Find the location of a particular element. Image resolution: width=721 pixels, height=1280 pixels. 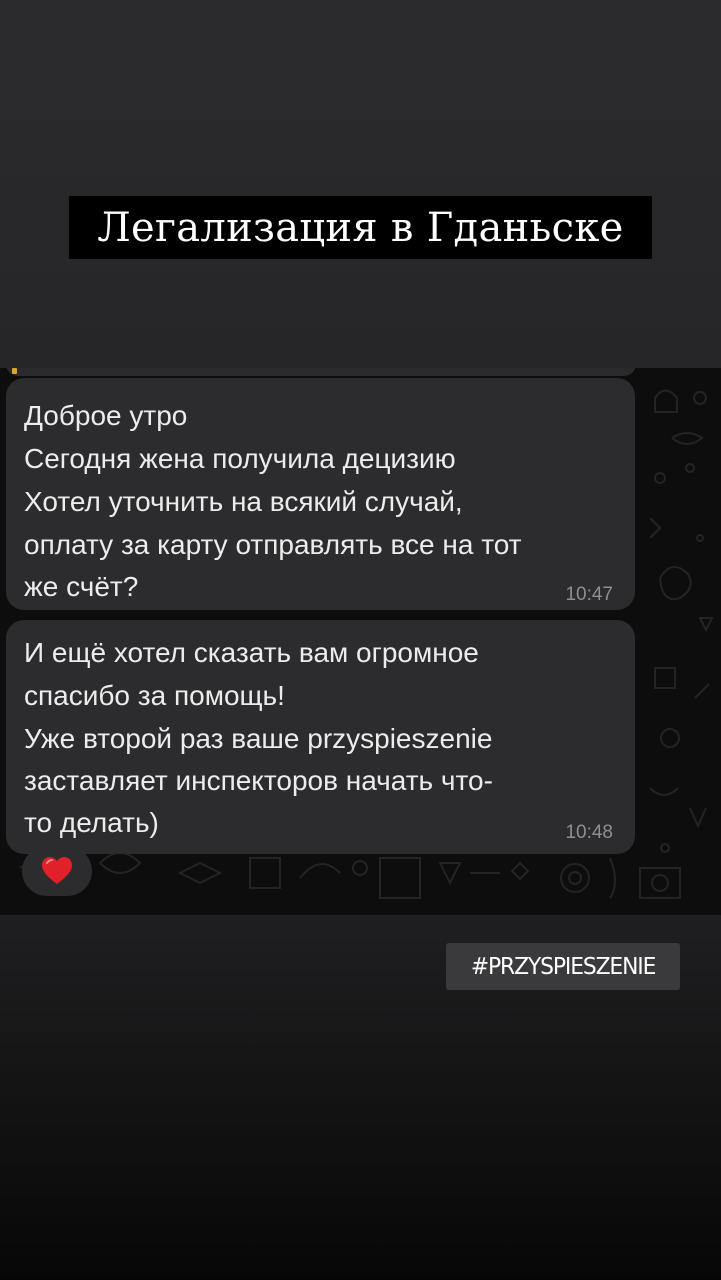

message-timestamp: 10:48 is located at coordinates (589, 832).